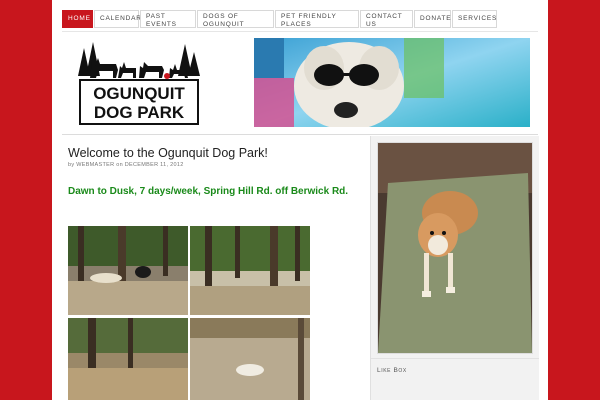 The height and width of the screenshot is (400, 600). What do you see at coordinates (235, 19) in the screenshot?
I see `nav-dogs-of-ogunquit: DOGS OF OGUNQUIT` at bounding box center [235, 19].